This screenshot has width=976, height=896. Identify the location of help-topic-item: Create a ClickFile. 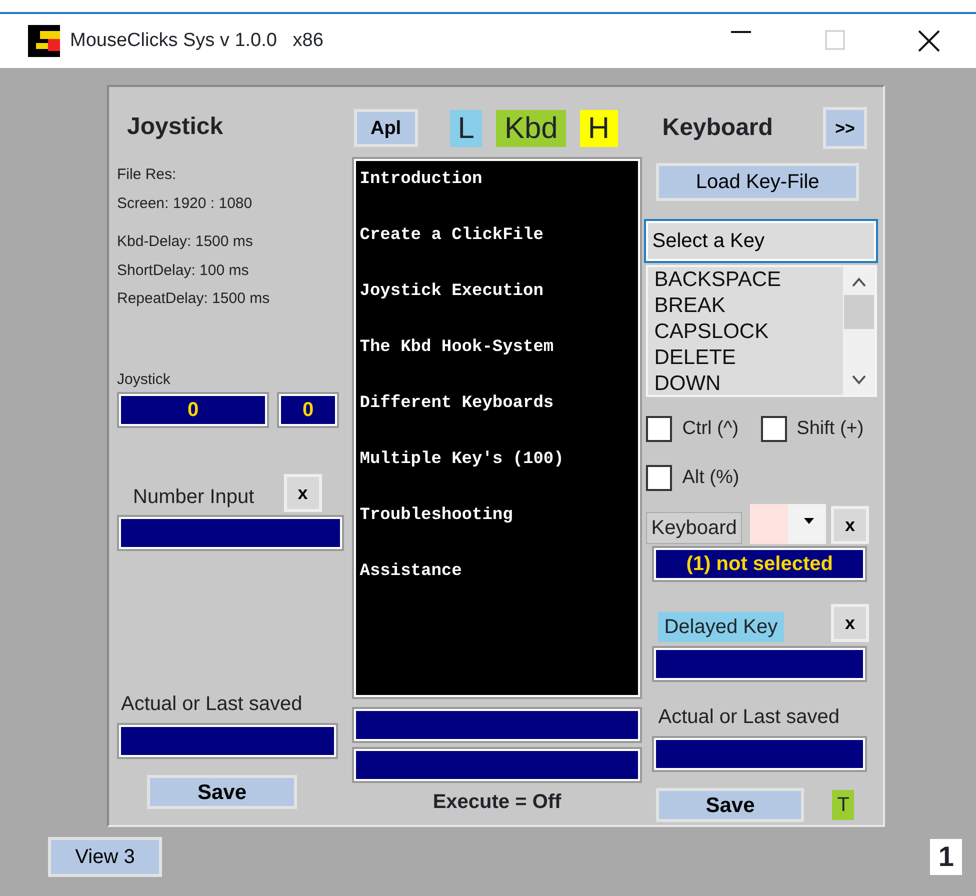
(497, 251).